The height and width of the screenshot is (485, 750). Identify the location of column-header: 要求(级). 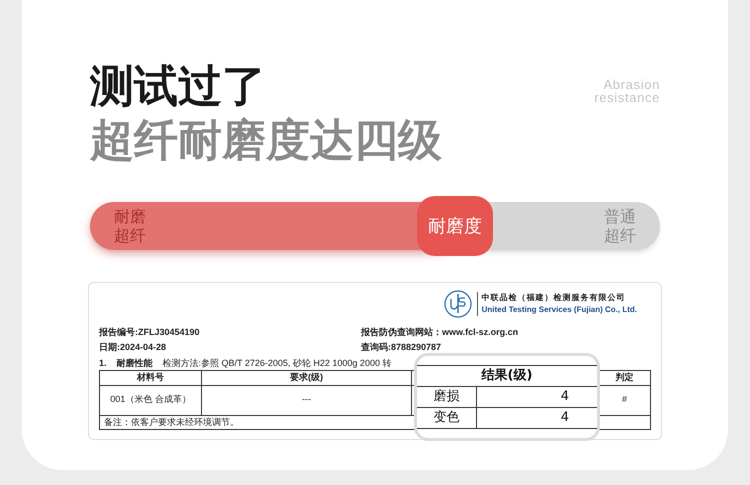
(307, 377).